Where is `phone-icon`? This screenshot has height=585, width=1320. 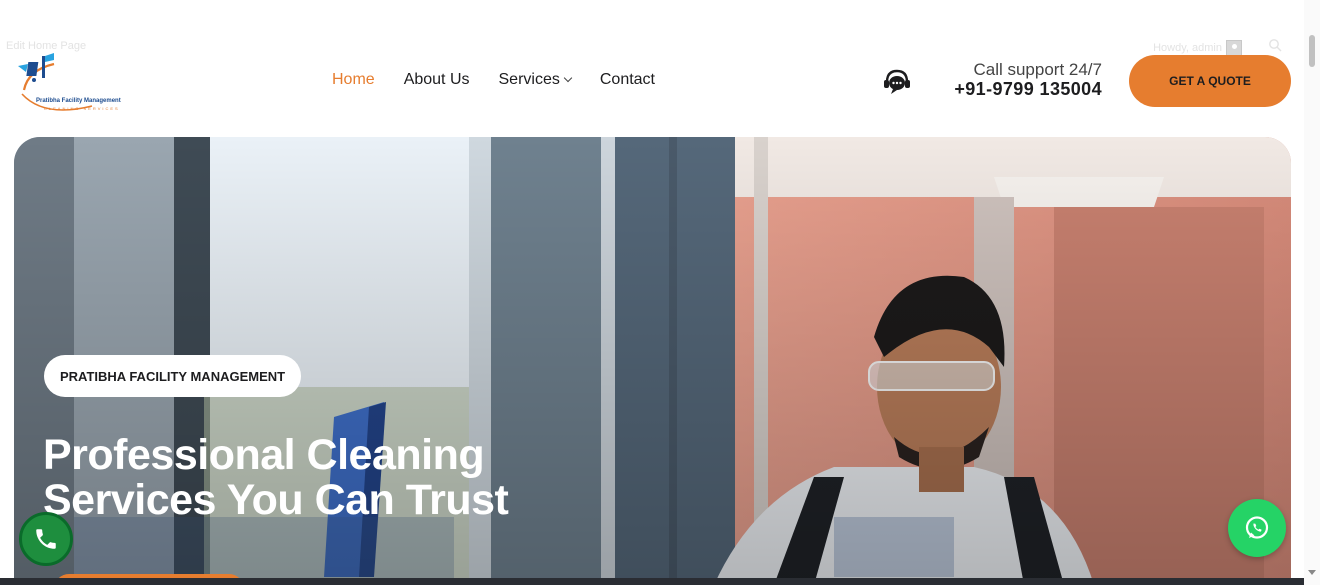 phone-icon is located at coordinates (46, 539).